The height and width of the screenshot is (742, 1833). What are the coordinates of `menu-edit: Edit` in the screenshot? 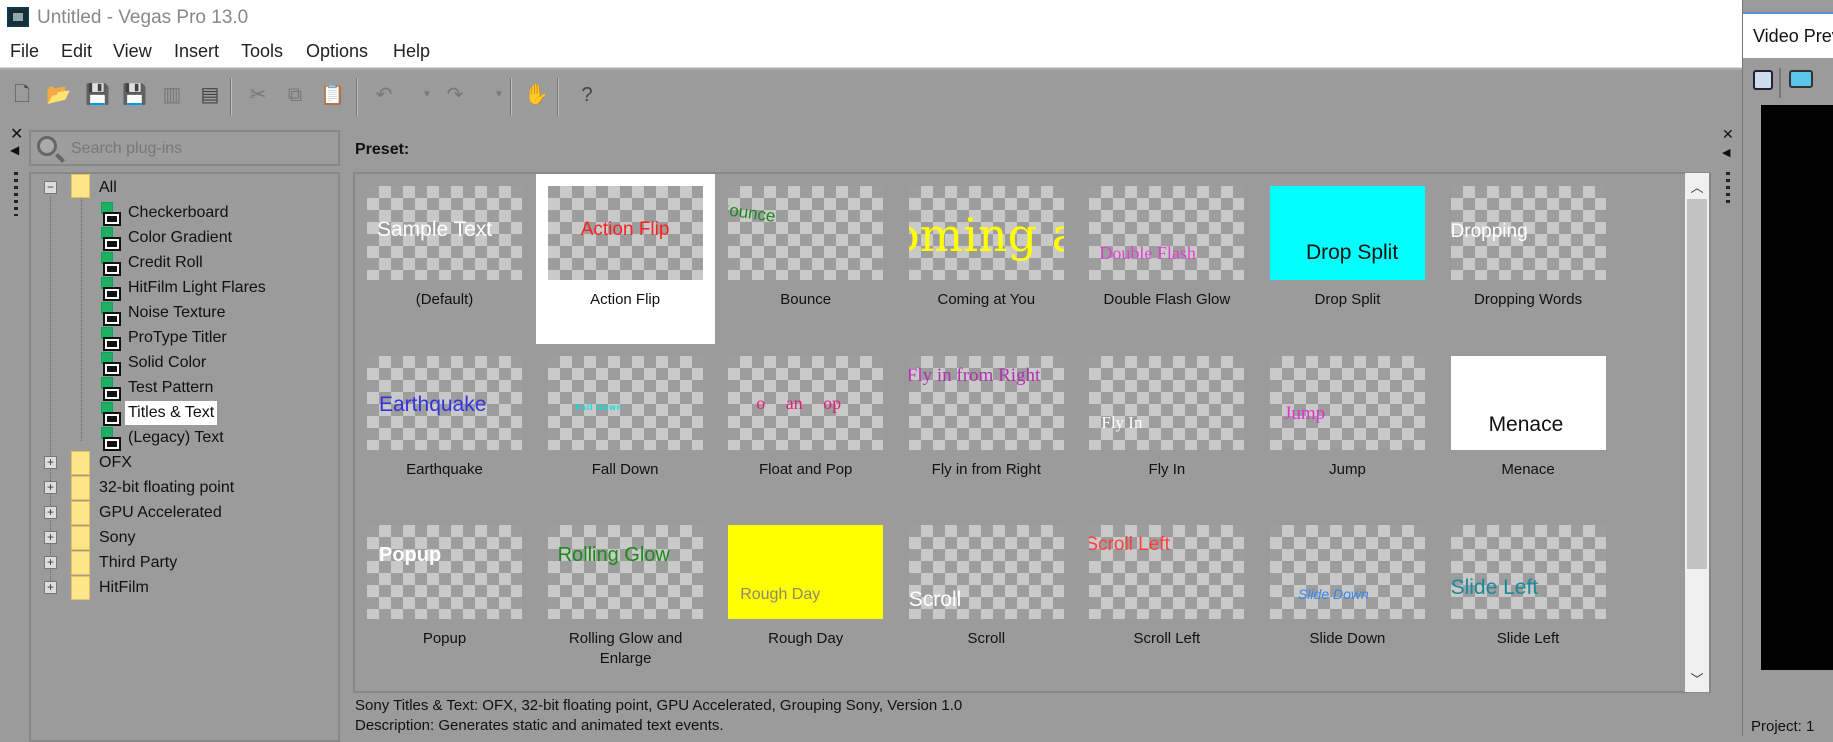 It's located at (76, 51).